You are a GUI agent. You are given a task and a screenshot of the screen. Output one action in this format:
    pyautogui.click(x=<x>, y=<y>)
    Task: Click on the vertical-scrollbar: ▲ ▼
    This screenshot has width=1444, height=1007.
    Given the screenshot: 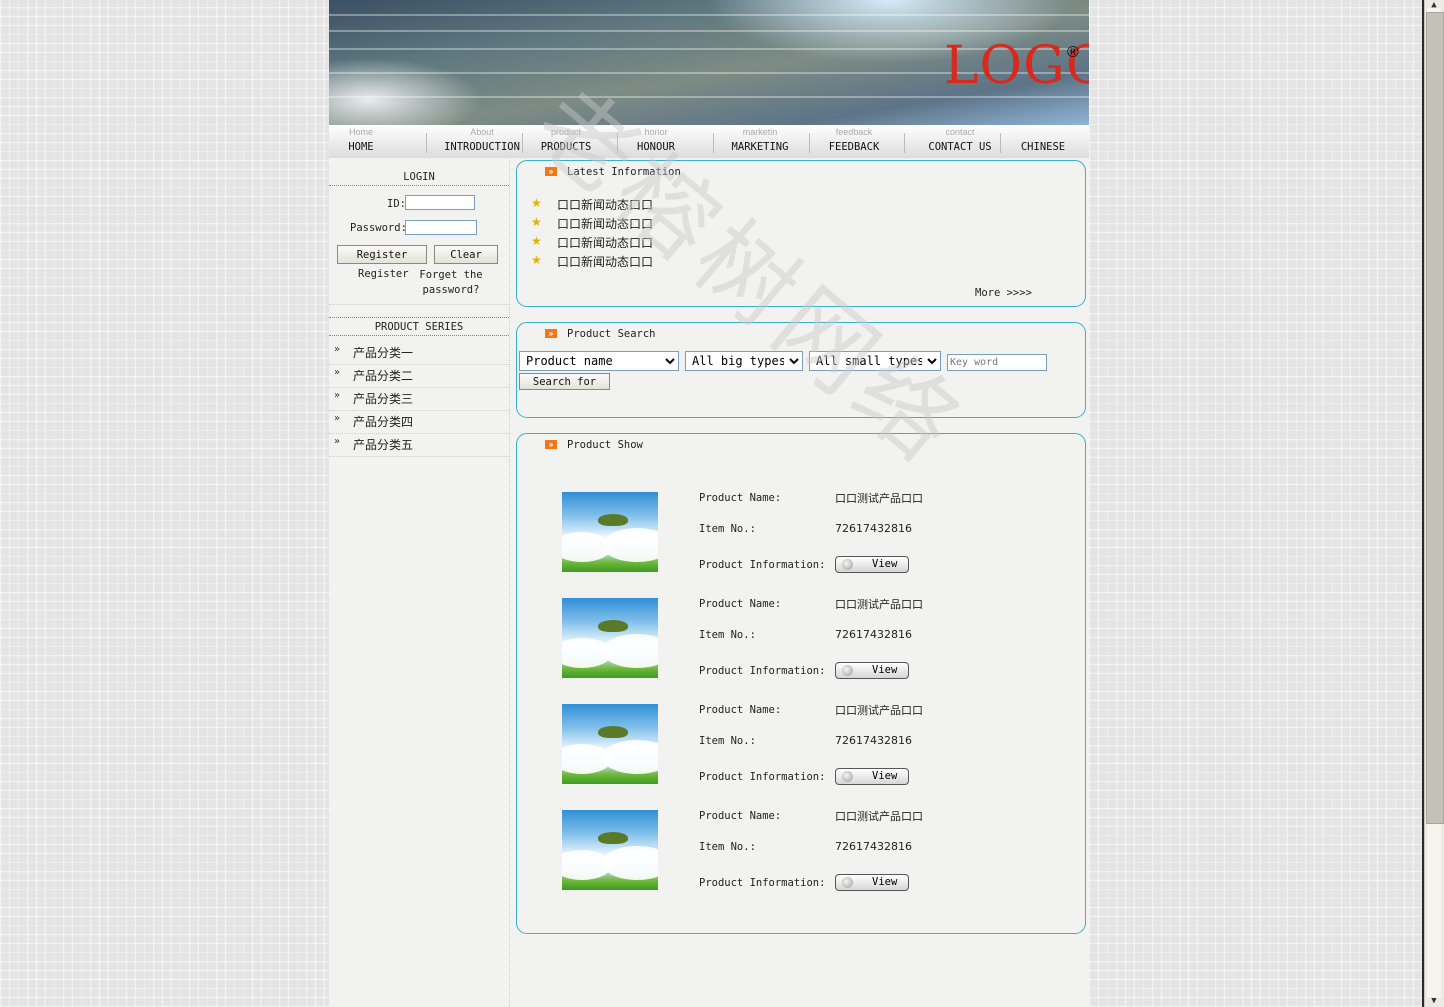 What is the action you would take?
    pyautogui.click(x=1434, y=503)
    